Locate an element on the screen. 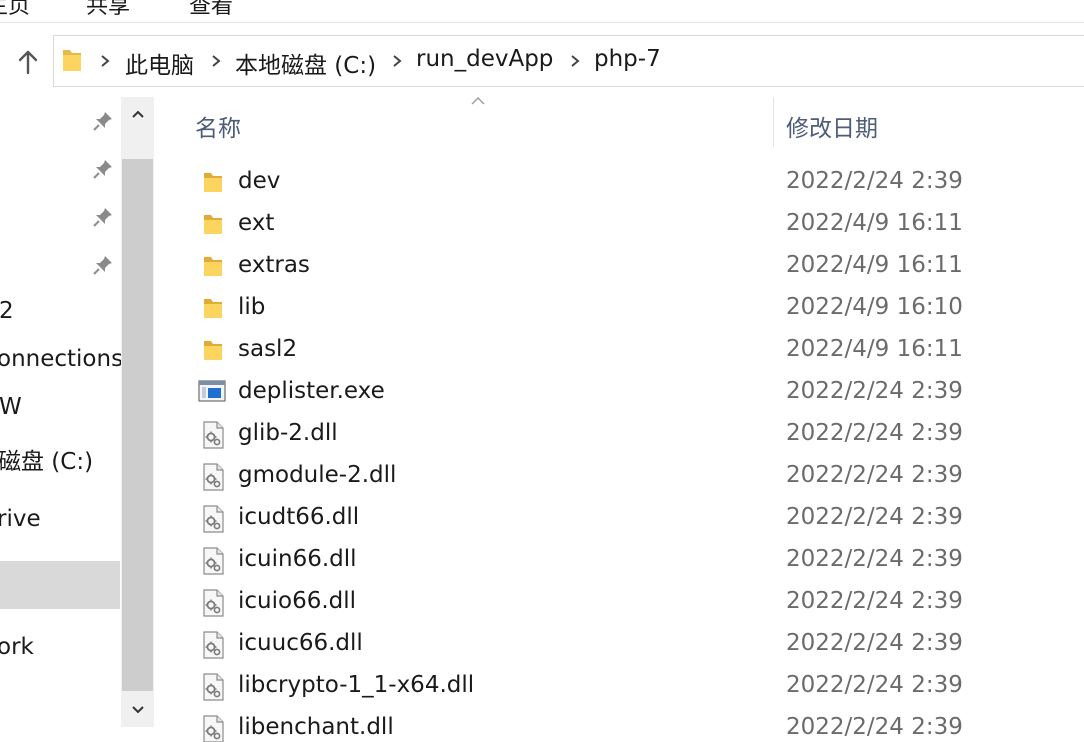  file-name: sasl2 is located at coordinates (267, 349).